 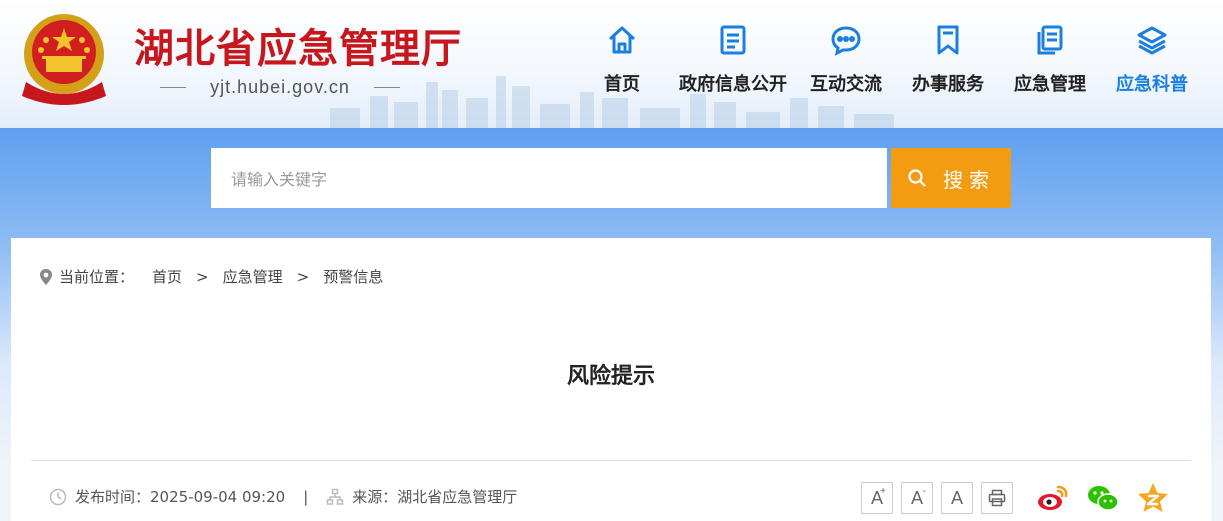 What do you see at coordinates (64, 59) in the screenshot?
I see `national-emblem-icon` at bounding box center [64, 59].